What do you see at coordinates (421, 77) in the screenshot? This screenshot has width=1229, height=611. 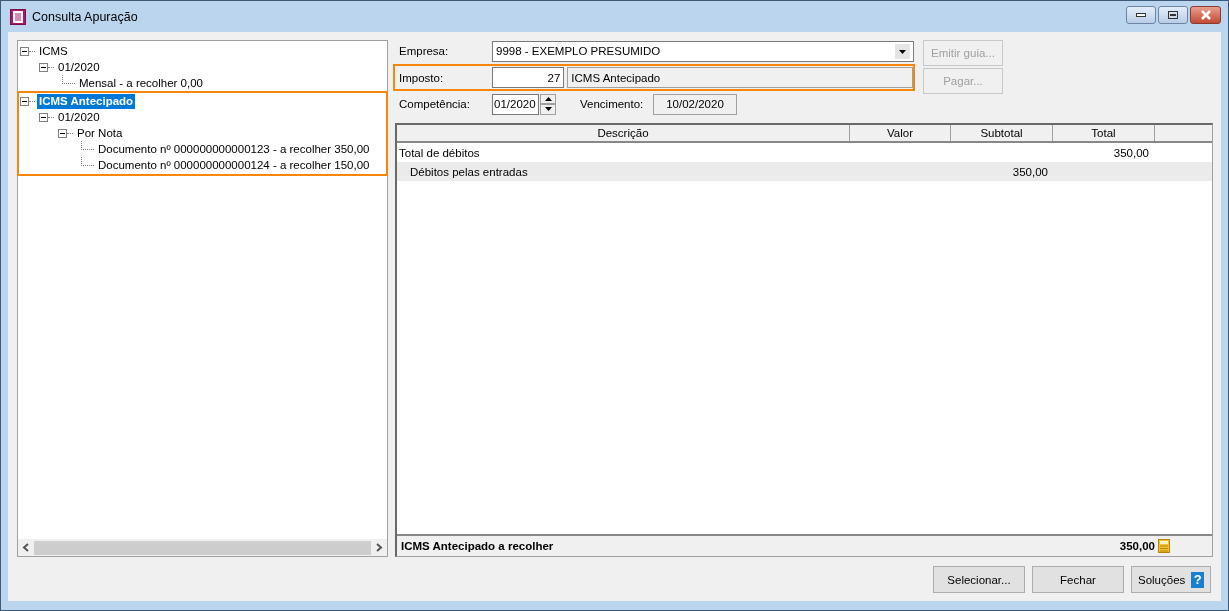 I see `field-label: Imposto:` at bounding box center [421, 77].